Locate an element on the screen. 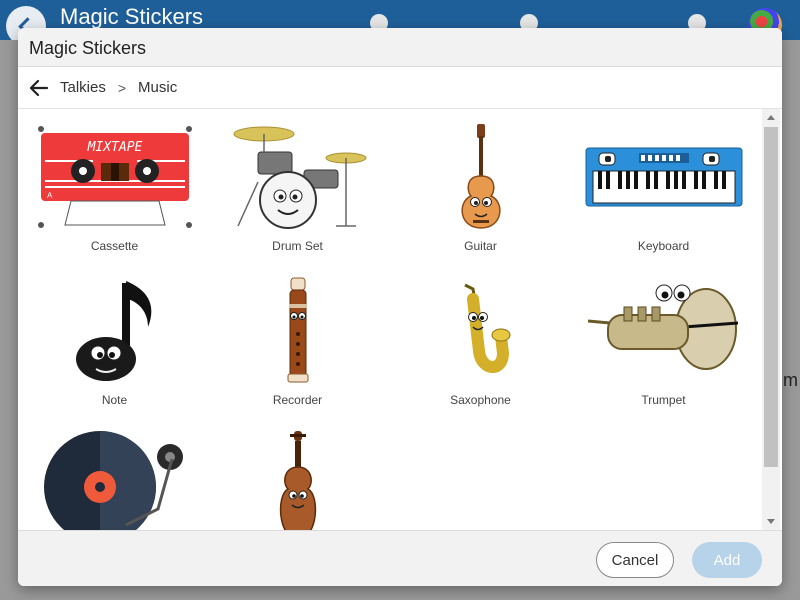  turntable-icon is located at coordinates (113, 480).